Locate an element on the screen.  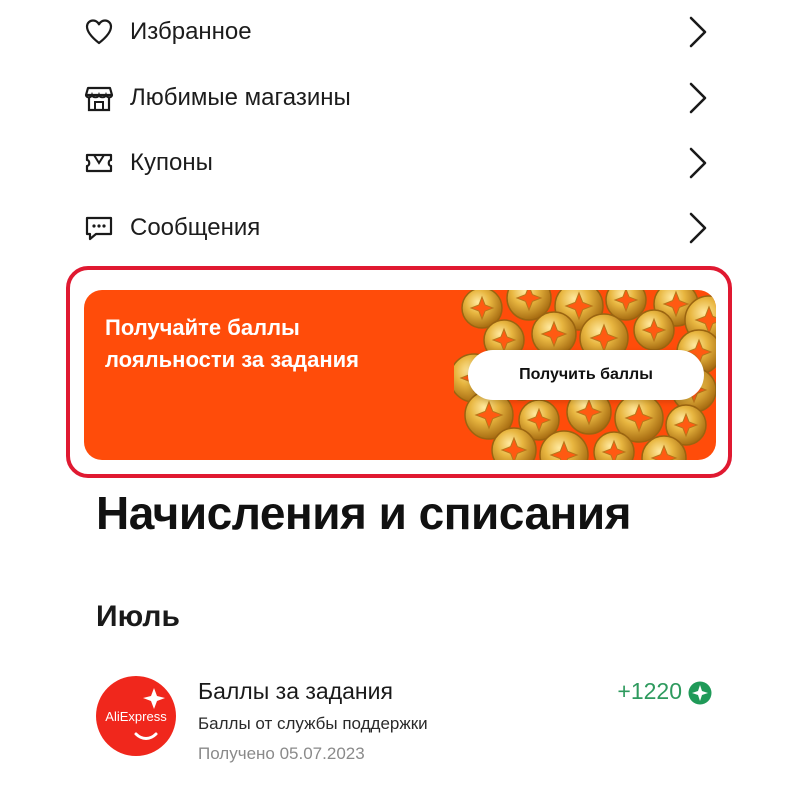
transaction-subtitle: Баллы от службы поддержки is located at coordinates (313, 723).